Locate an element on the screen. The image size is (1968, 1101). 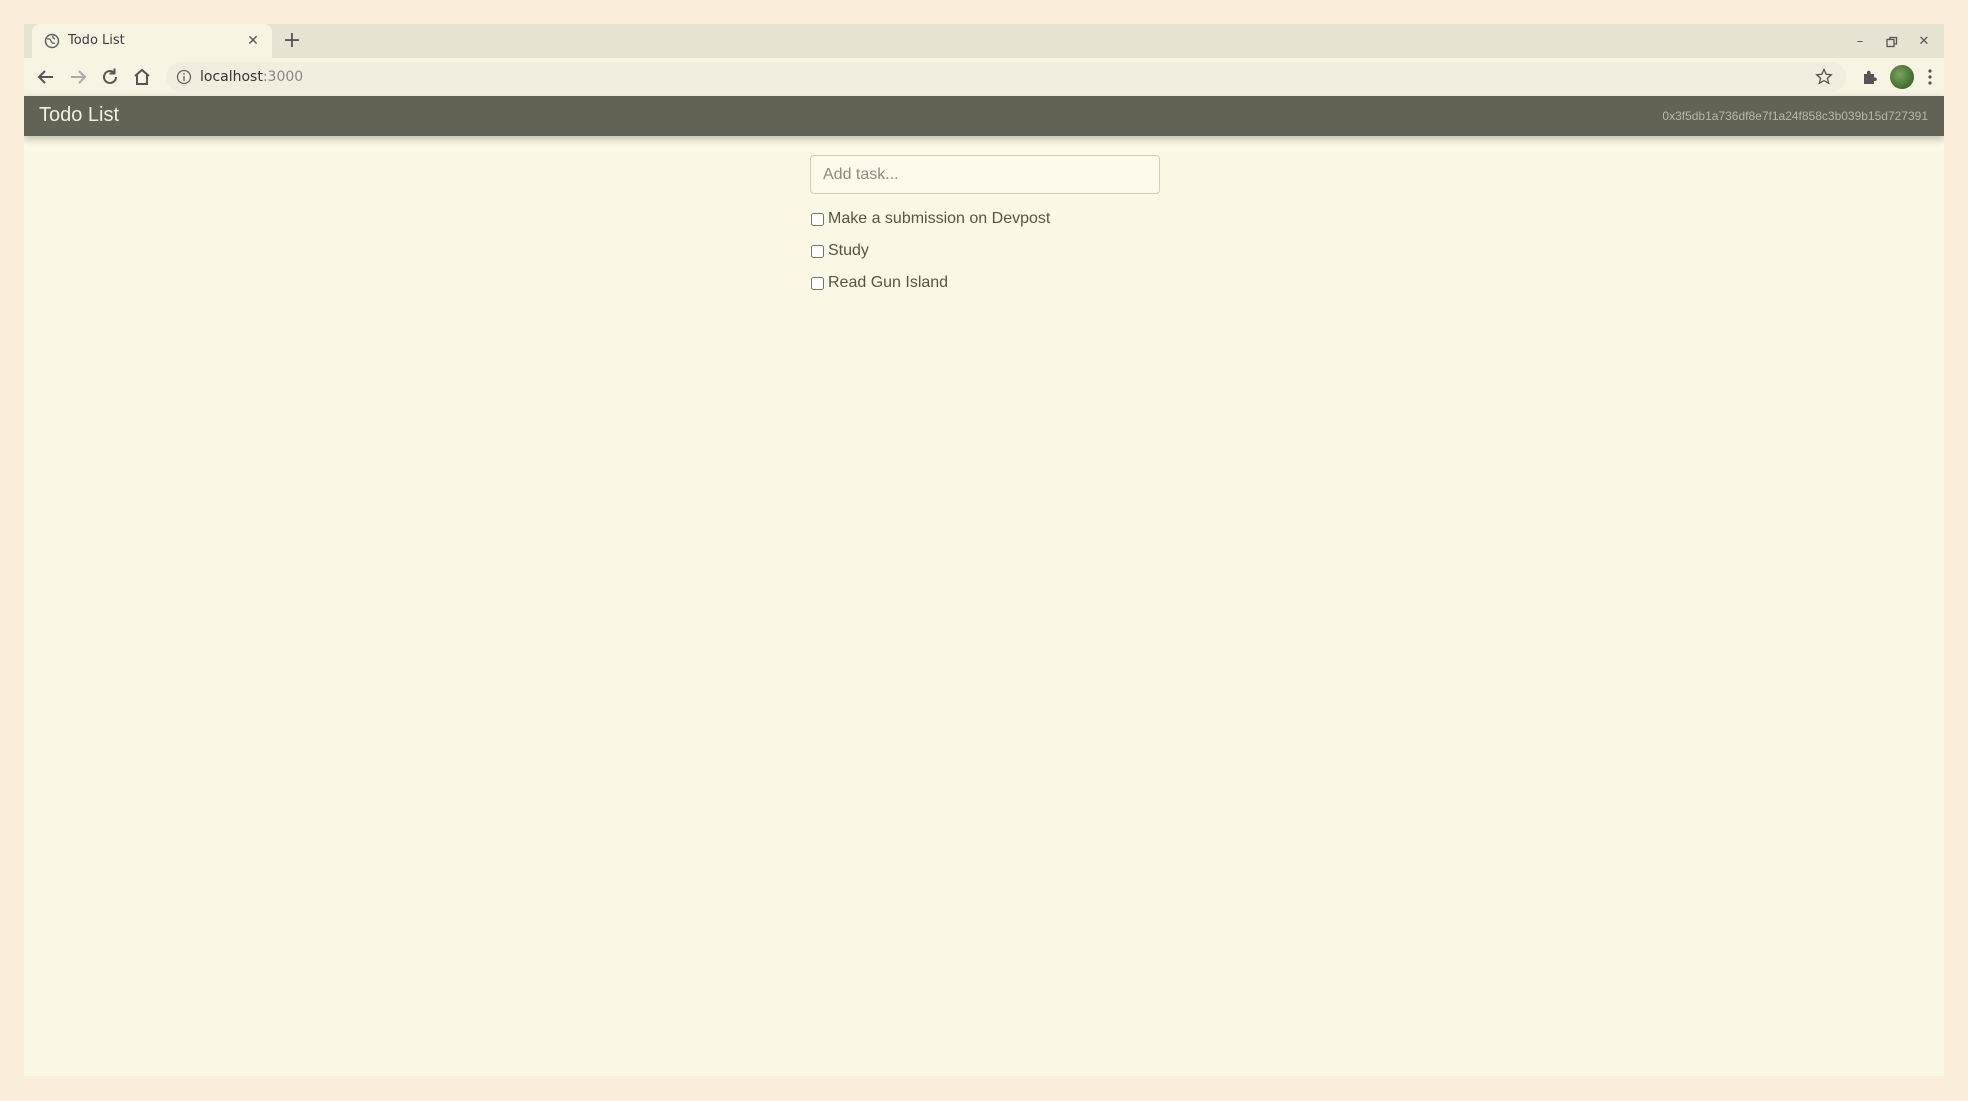
tab-close-icon: ✕ is located at coordinates (253, 41).